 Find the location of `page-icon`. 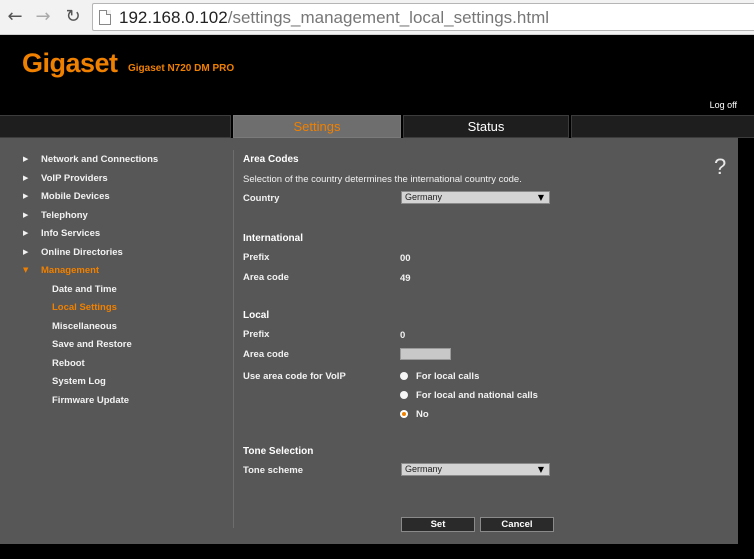

page-icon is located at coordinates (105, 17).